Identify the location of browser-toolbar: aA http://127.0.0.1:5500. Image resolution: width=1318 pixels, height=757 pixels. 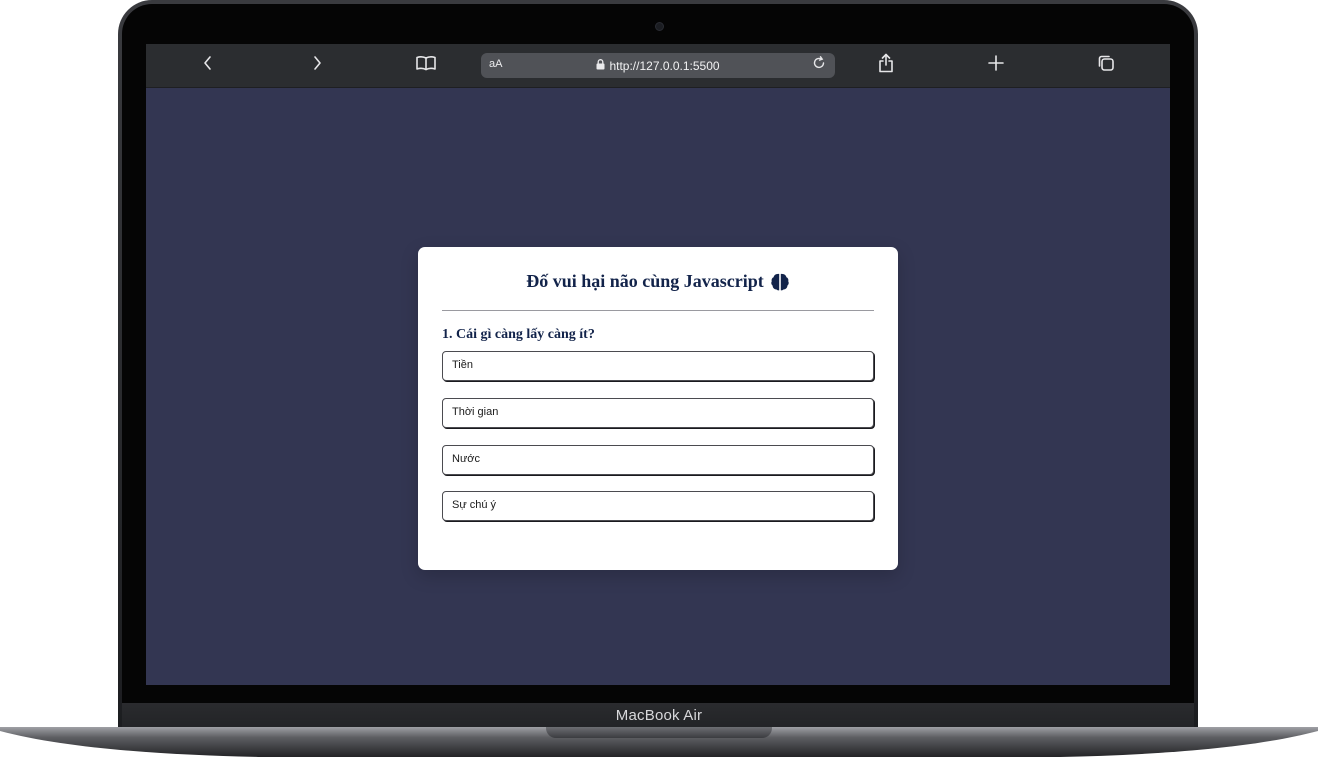
(658, 66).